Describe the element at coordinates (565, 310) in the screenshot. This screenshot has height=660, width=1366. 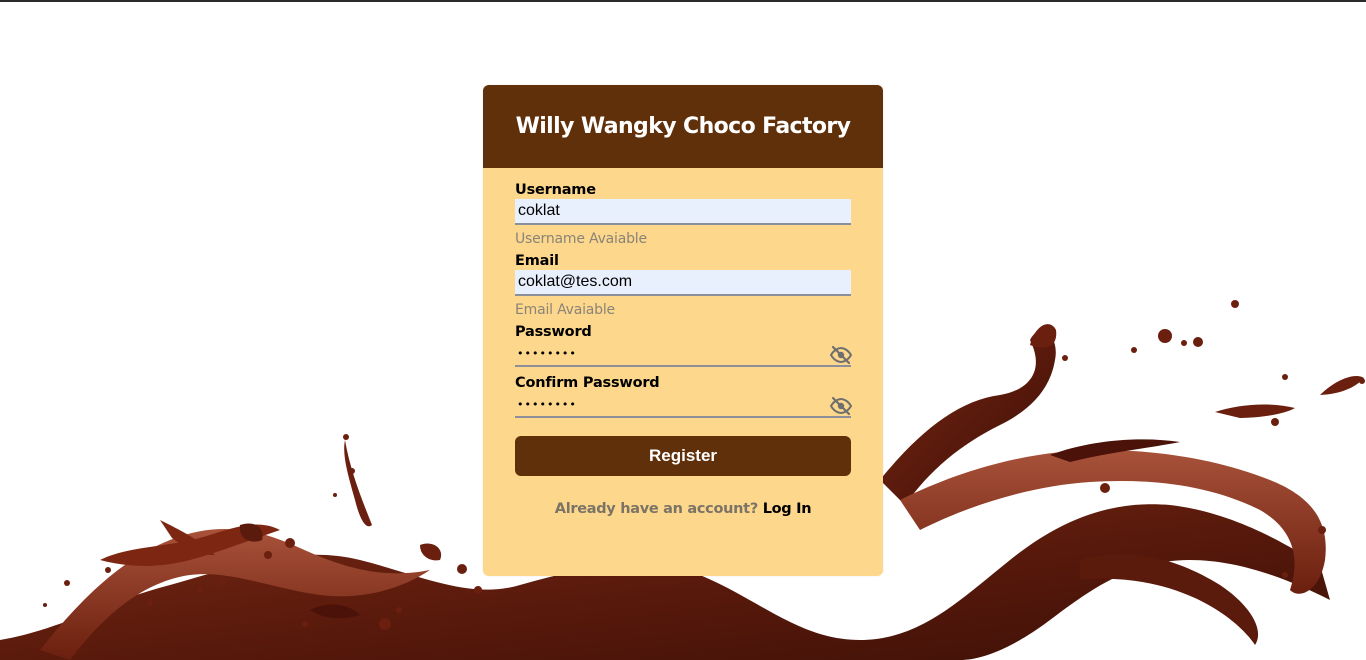
I see `email-status: Email Avaiable` at that location.